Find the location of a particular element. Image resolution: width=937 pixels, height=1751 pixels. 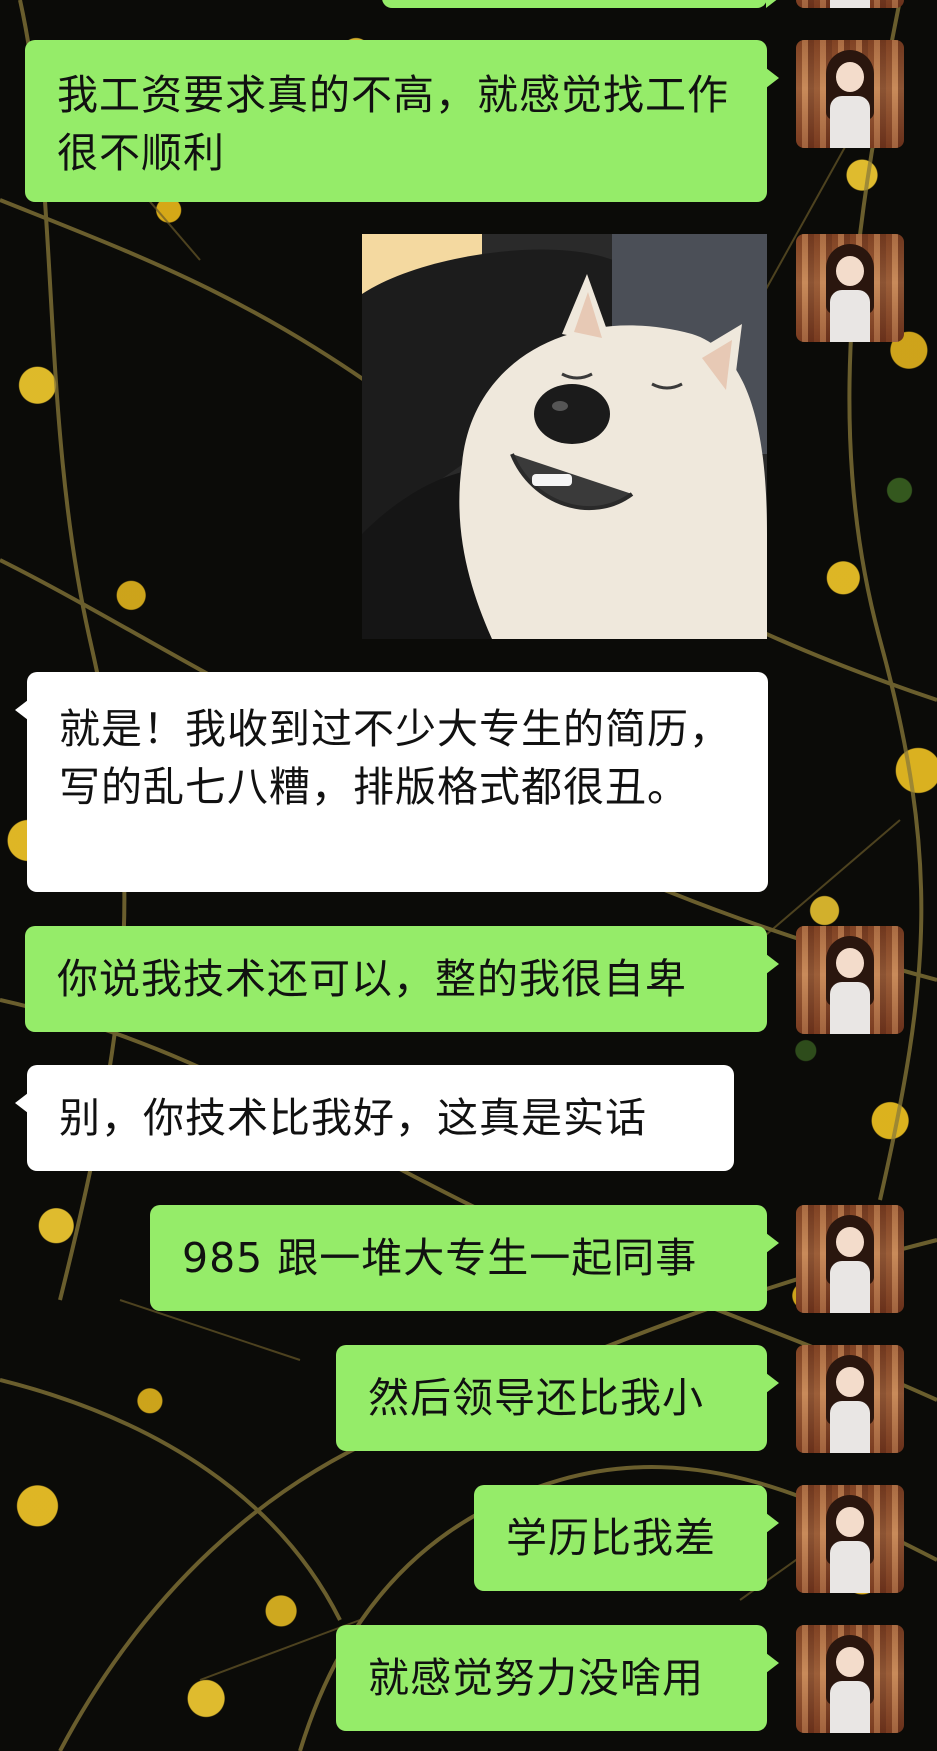

chat-bubble-other: 别，你技术比我好，这真是实话 is located at coordinates (374, 1118).